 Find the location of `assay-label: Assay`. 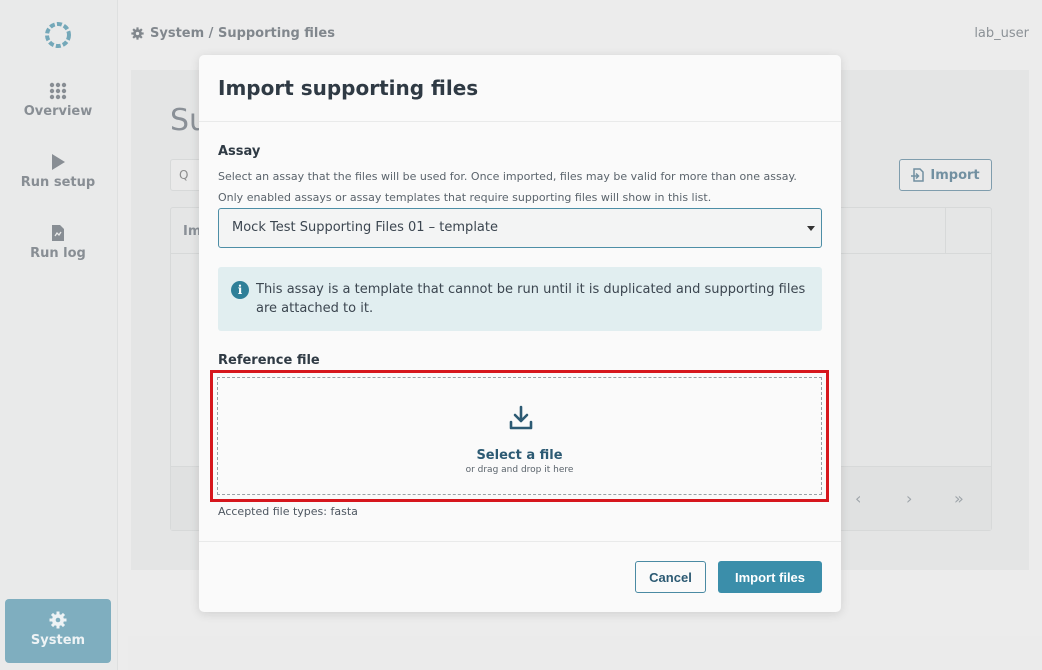

assay-label: Assay is located at coordinates (239, 151).